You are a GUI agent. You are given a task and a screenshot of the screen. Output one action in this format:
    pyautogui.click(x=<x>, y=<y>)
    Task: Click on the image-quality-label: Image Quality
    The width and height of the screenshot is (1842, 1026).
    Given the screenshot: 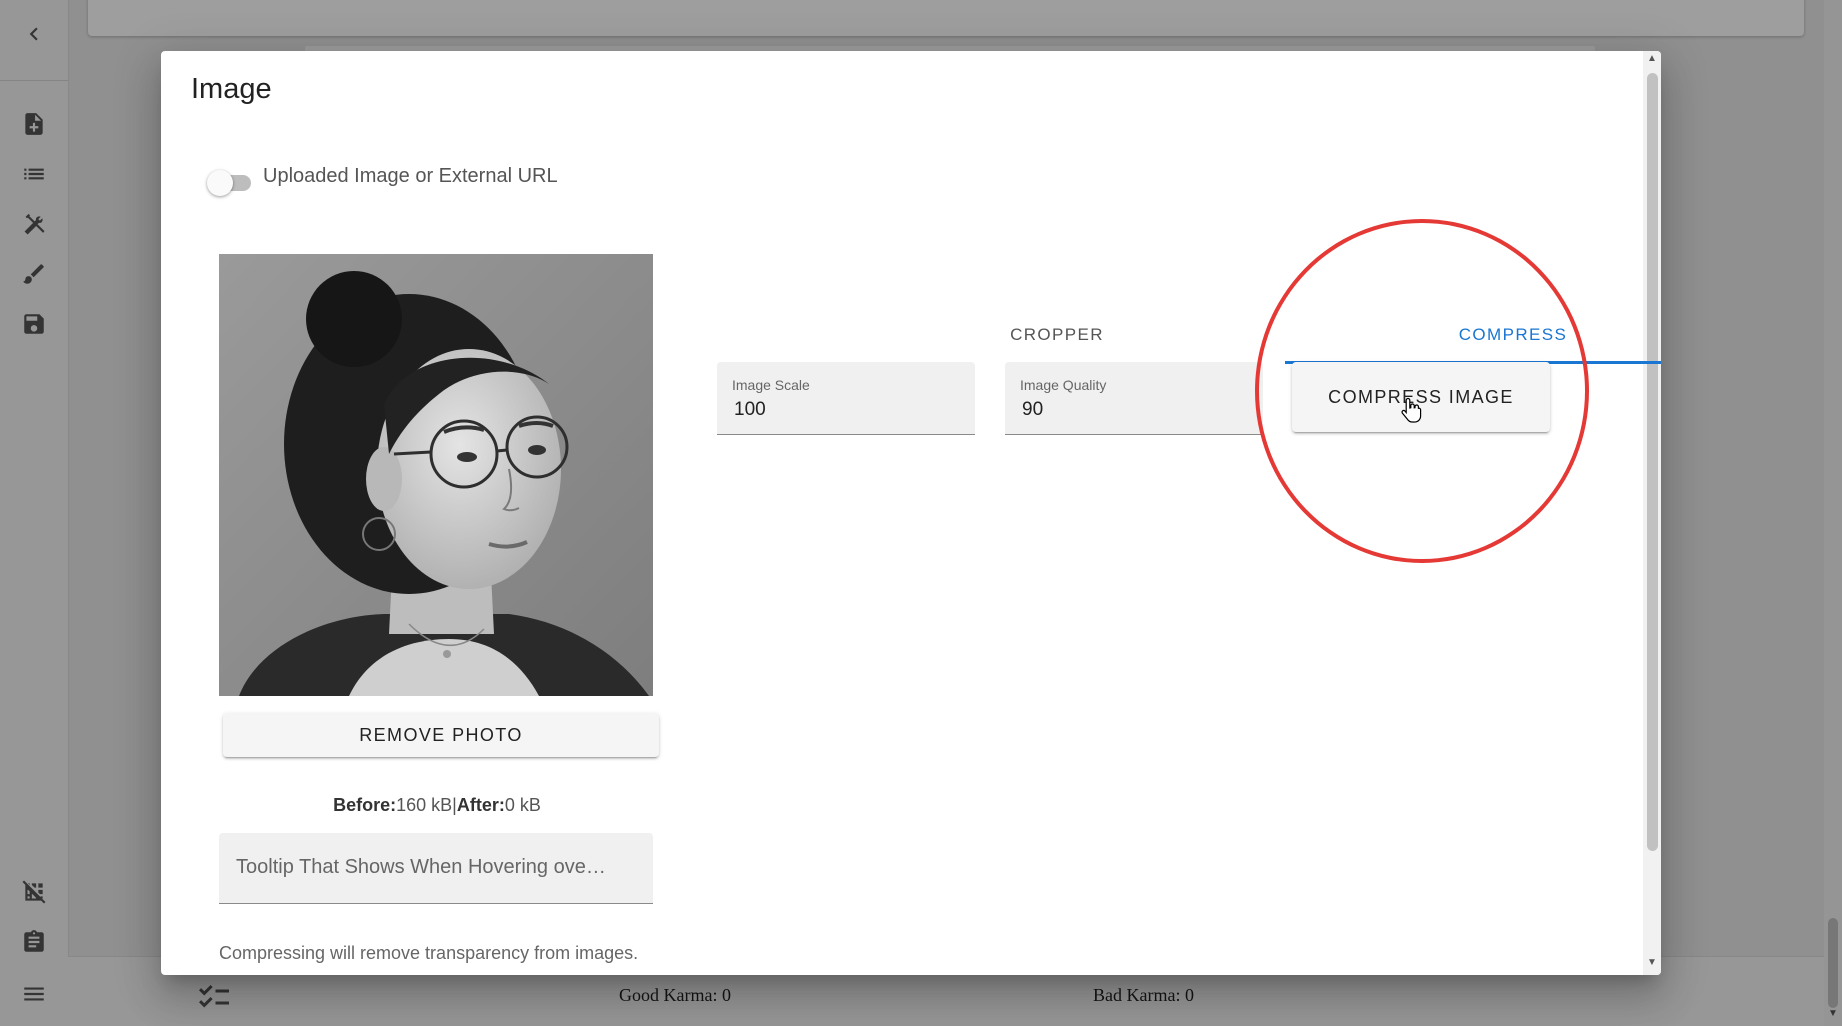 What is the action you would take?
    pyautogui.click(x=1063, y=385)
    